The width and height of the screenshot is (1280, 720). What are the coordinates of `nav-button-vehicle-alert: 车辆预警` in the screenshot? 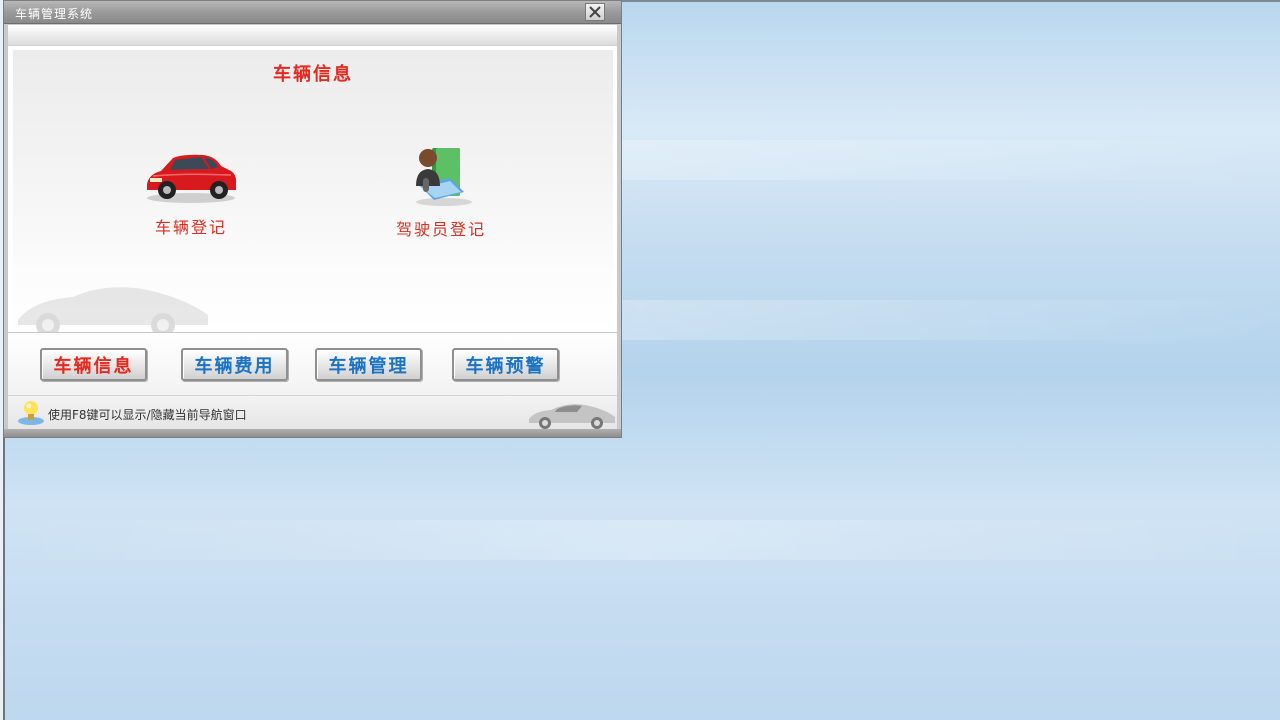 It's located at (505, 364).